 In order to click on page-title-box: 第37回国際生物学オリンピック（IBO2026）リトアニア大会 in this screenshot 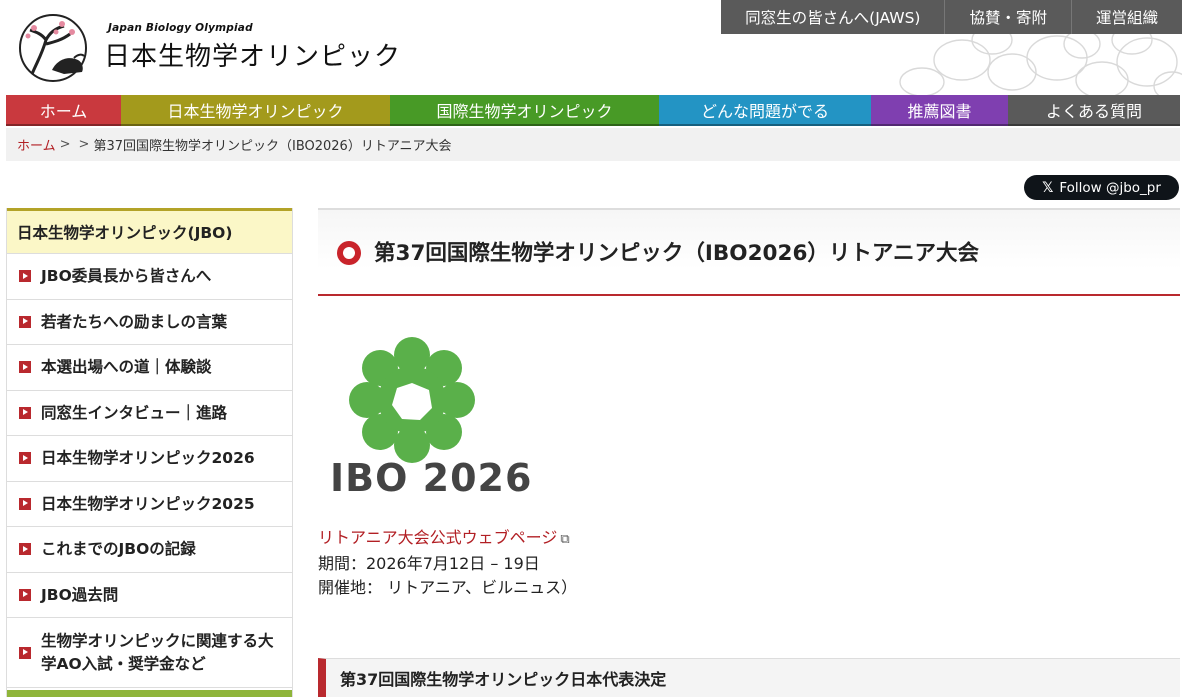, I will do `click(749, 252)`.